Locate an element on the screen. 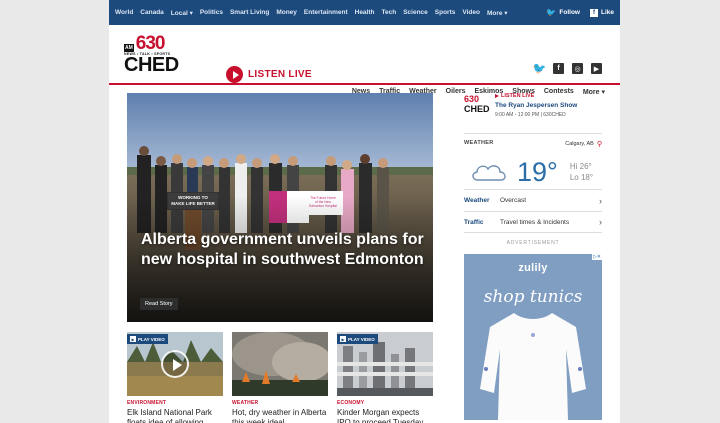 The height and width of the screenshot is (423, 720). zulily-advertisement: ▷✕ zulily shop tunics is located at coordinates (533, 337).